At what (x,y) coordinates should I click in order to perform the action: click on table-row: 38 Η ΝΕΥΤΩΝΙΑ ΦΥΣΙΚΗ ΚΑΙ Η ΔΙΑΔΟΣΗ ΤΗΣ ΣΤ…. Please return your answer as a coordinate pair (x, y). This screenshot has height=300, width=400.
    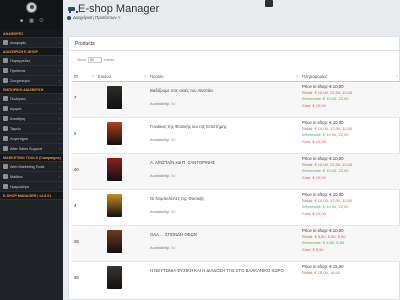
    Looking at the image, I should click on (236, 278).